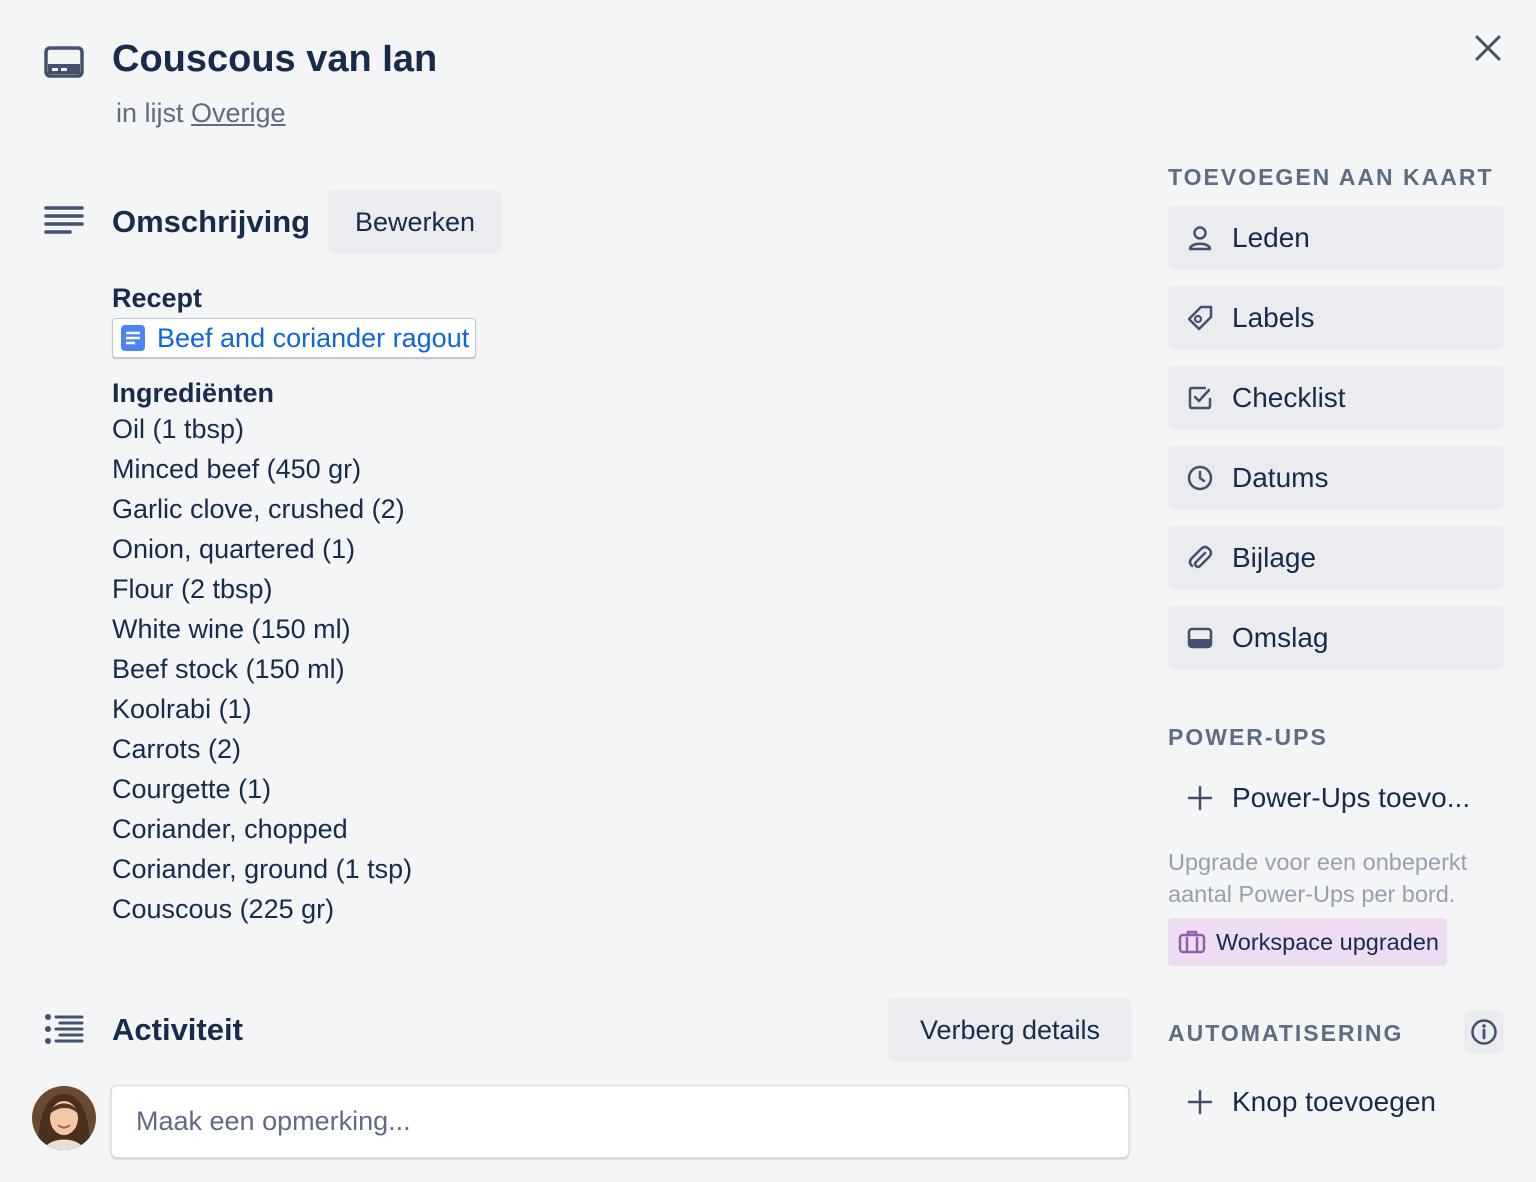 The width and height of the screenshot is (1536, 1182). What do you see at coordinates (211, 221) in the screenshot?
I see `description-heading: Omschrijving` at bounding box center [211, 221].